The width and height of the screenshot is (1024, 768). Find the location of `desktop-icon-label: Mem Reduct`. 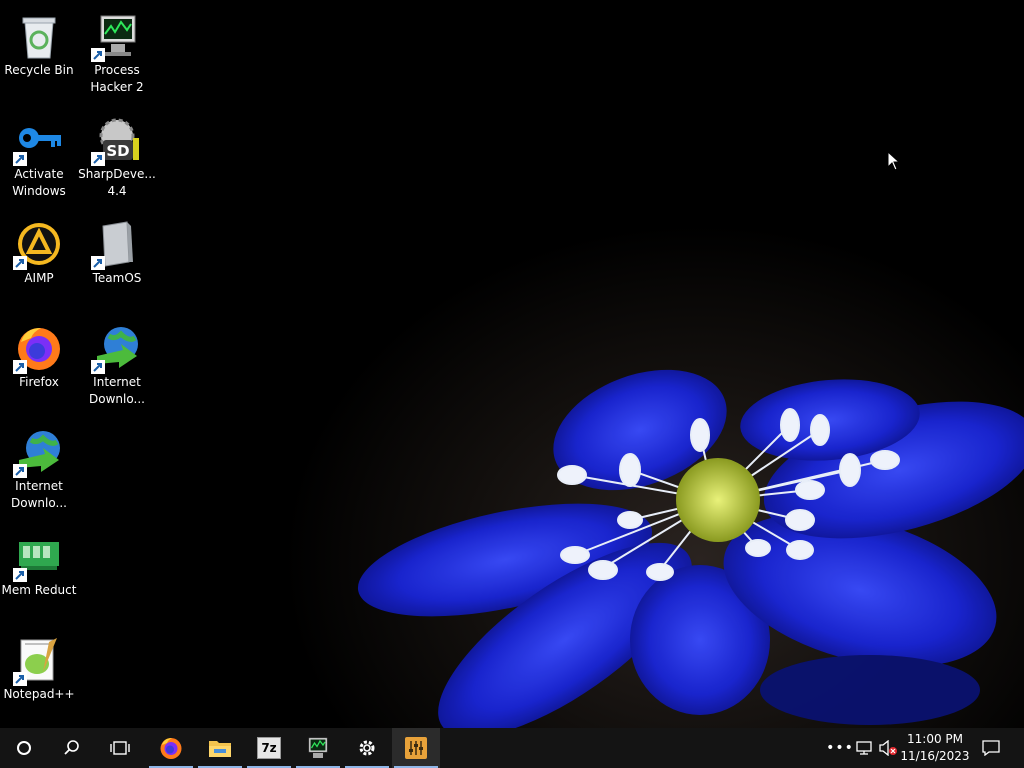

desktop-icon-label: Mem Reduct is located at coordinates (39, 590).